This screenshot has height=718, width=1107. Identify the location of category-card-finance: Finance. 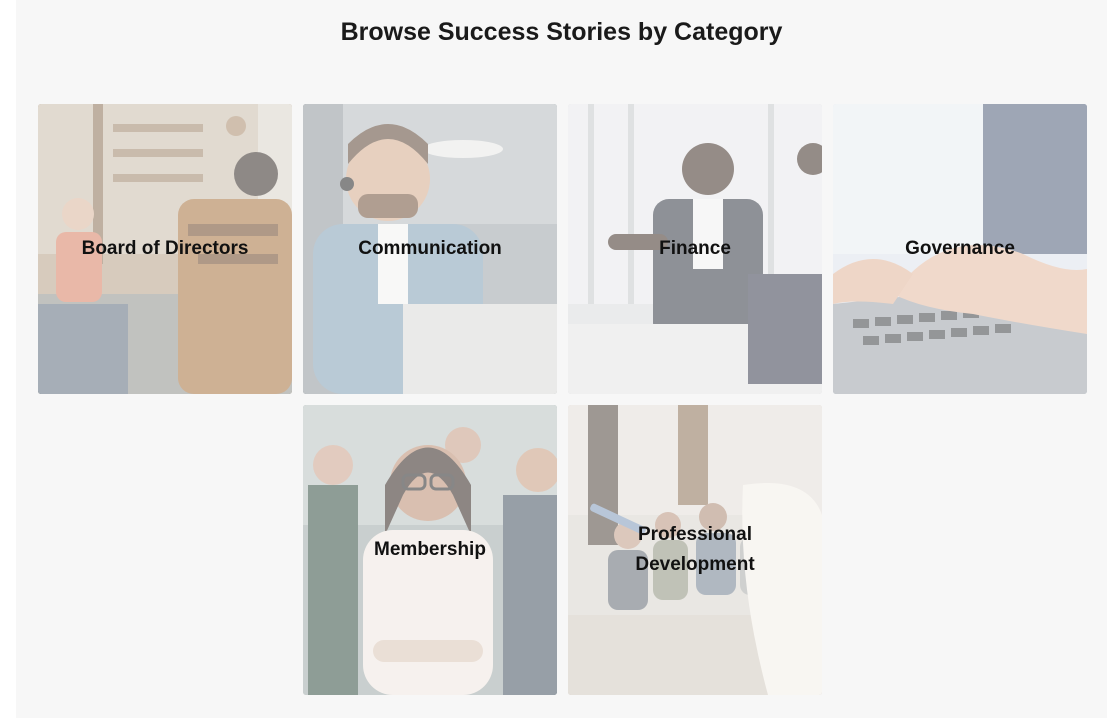
(695, 249).